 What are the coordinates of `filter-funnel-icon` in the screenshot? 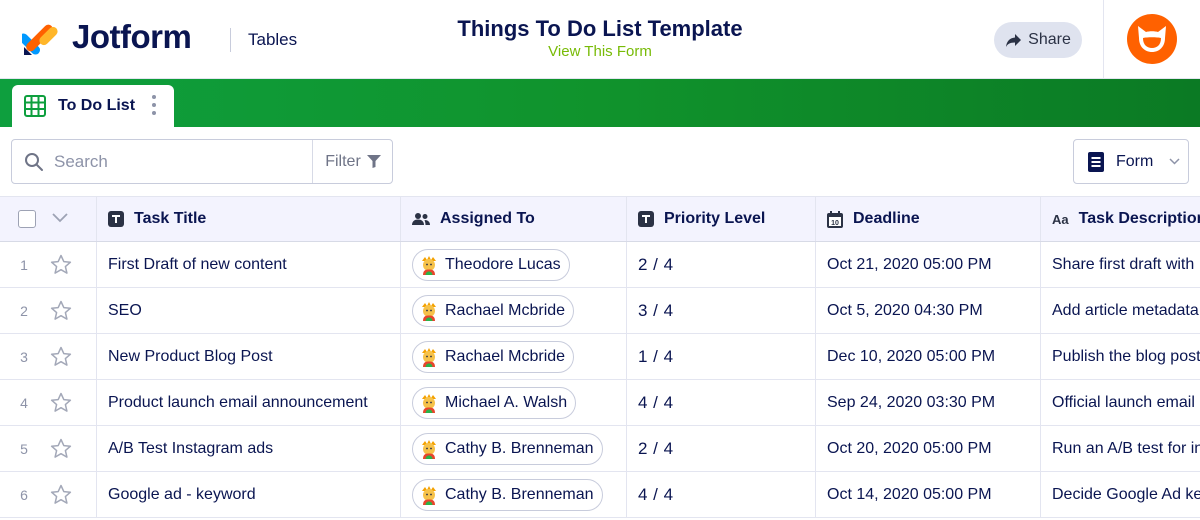 It's located at (373, 161).